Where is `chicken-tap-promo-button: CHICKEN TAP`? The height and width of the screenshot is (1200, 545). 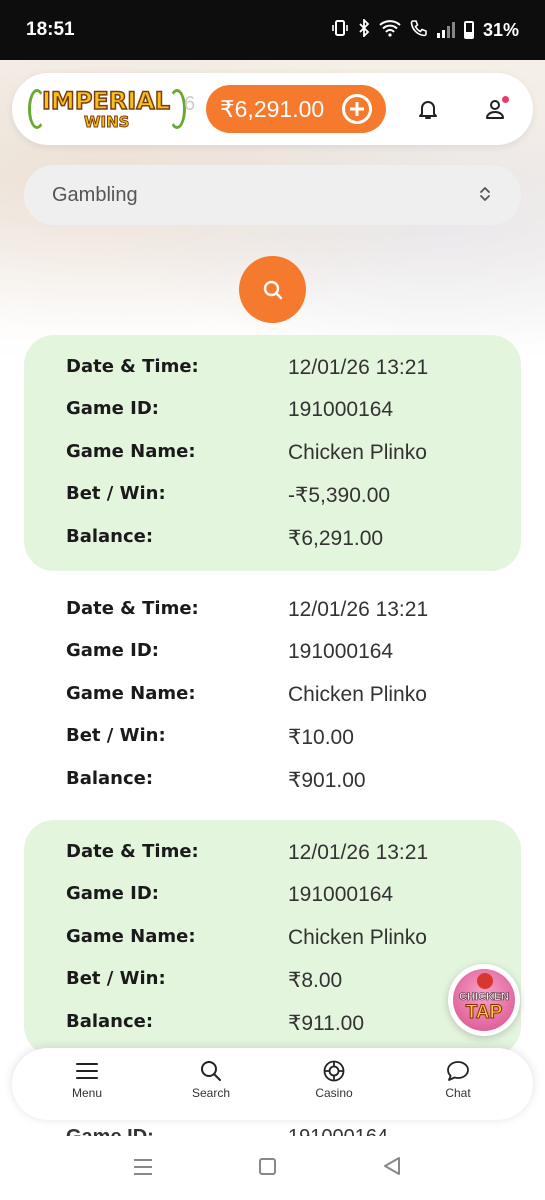 chicken-tap-promo-button: CHICKEN TAP is located at coordinates (484, 1000).